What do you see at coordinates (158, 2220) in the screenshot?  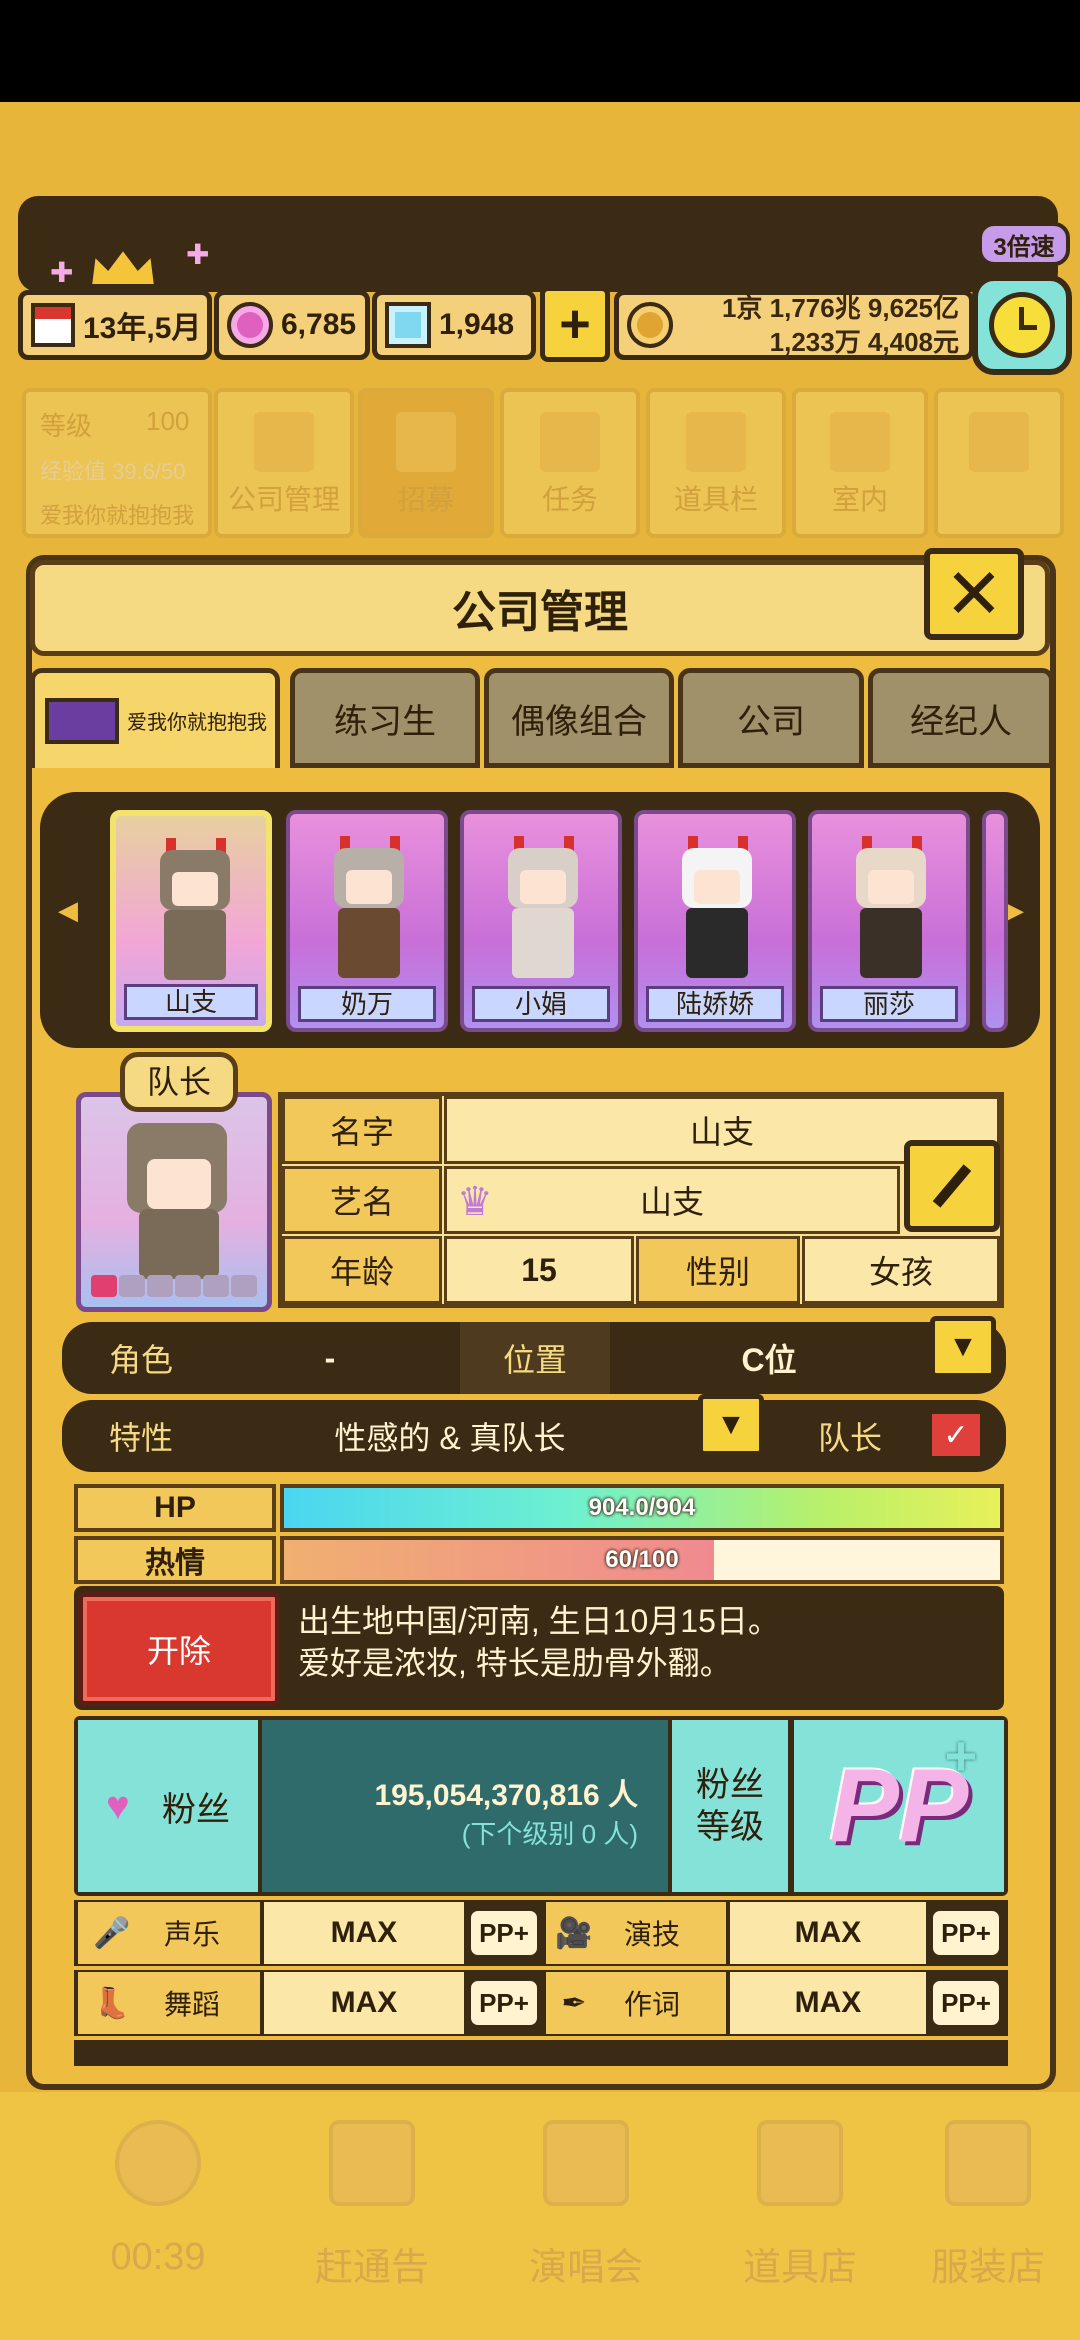 I see `nav-timer: 00:39` at bounding box center [158, 2220].